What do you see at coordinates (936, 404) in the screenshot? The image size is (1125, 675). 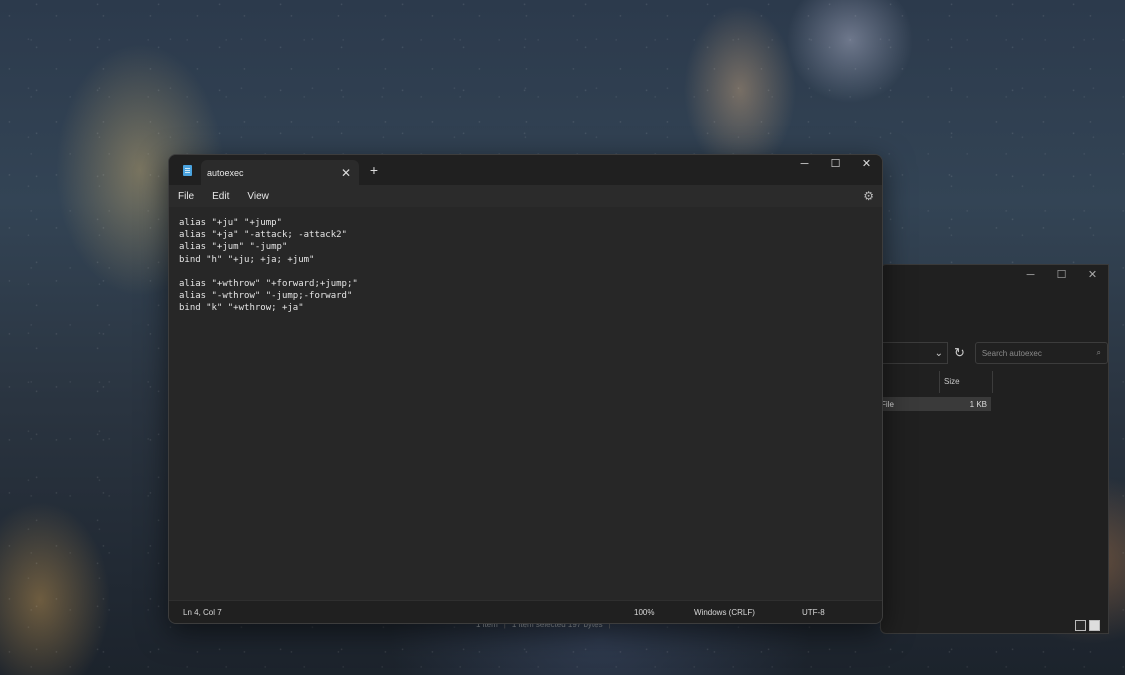 I see `file-row: File 1 KB` at bounding box center [936, 404].